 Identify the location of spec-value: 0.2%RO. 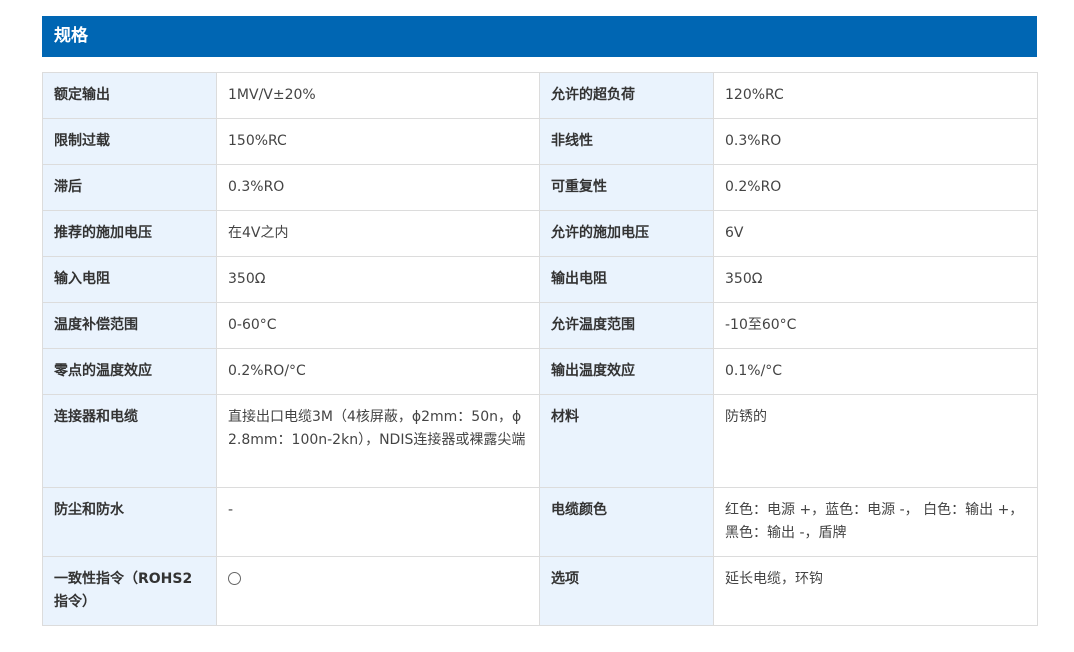
(875, 187).